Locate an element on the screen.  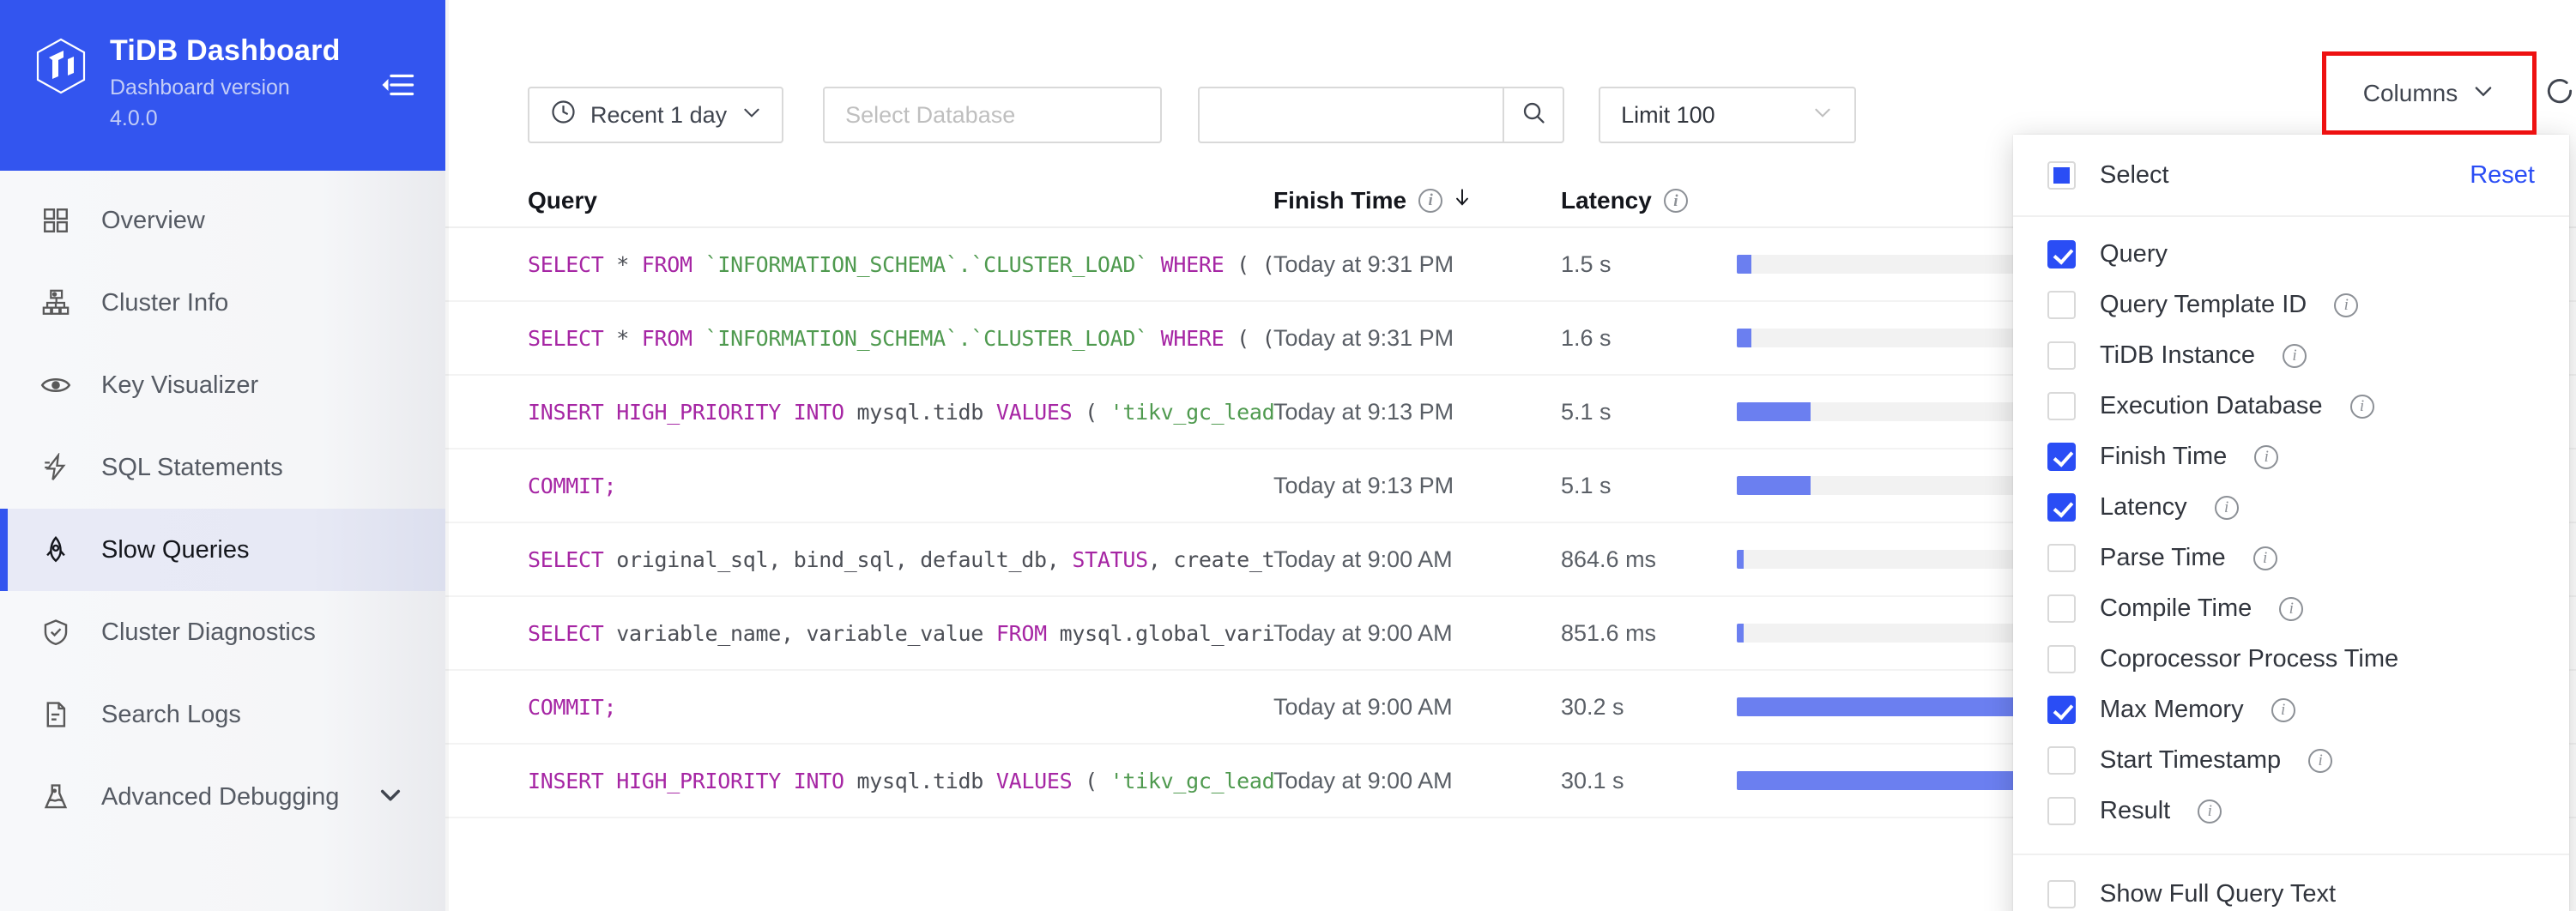
option-label: Parse Time is located at coordinates (2163, 557).